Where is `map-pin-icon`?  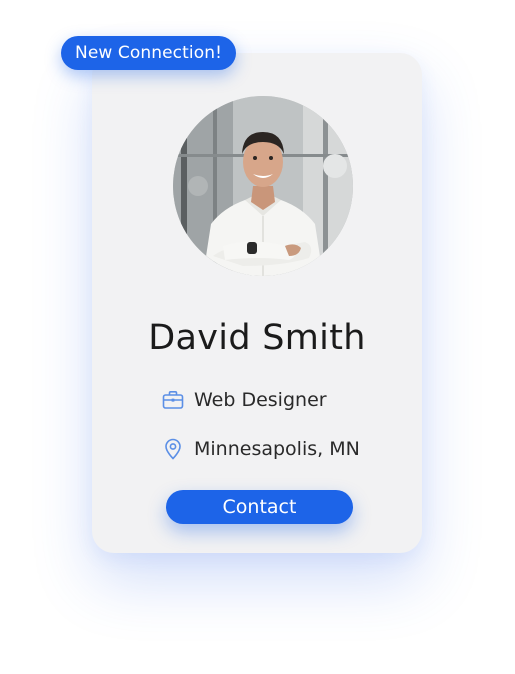 map-pin-icon is located at coordinates (173, 449).